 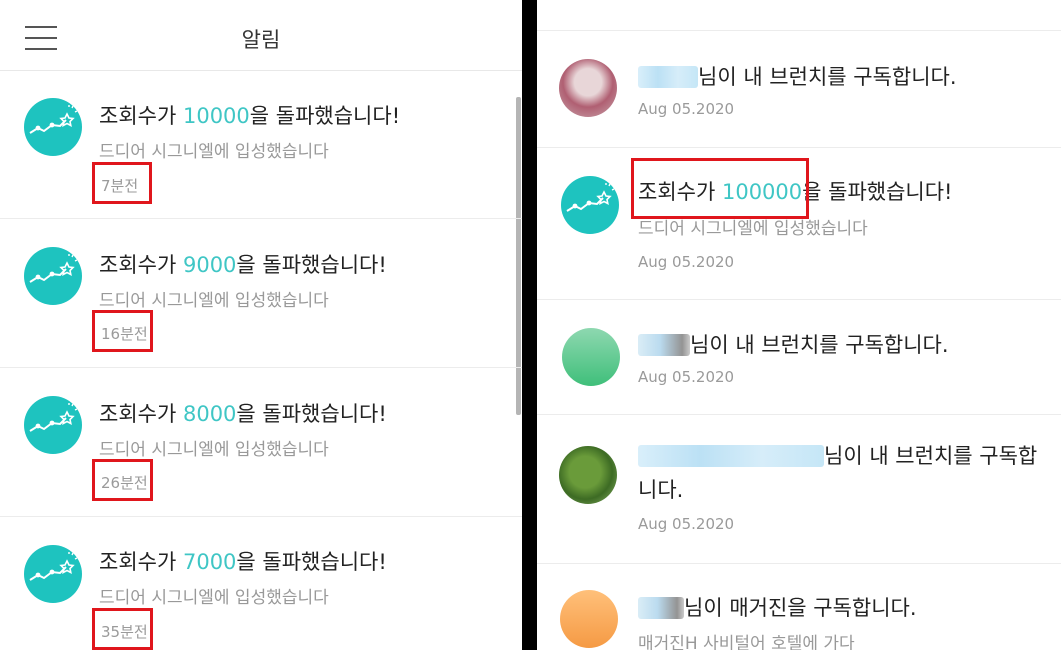 I want to click on notification-item: 조회수가 8000을 돌파했습니다! 드디어 시그니엘에 입성했습니다 26분전, so click(x=261, y=442).